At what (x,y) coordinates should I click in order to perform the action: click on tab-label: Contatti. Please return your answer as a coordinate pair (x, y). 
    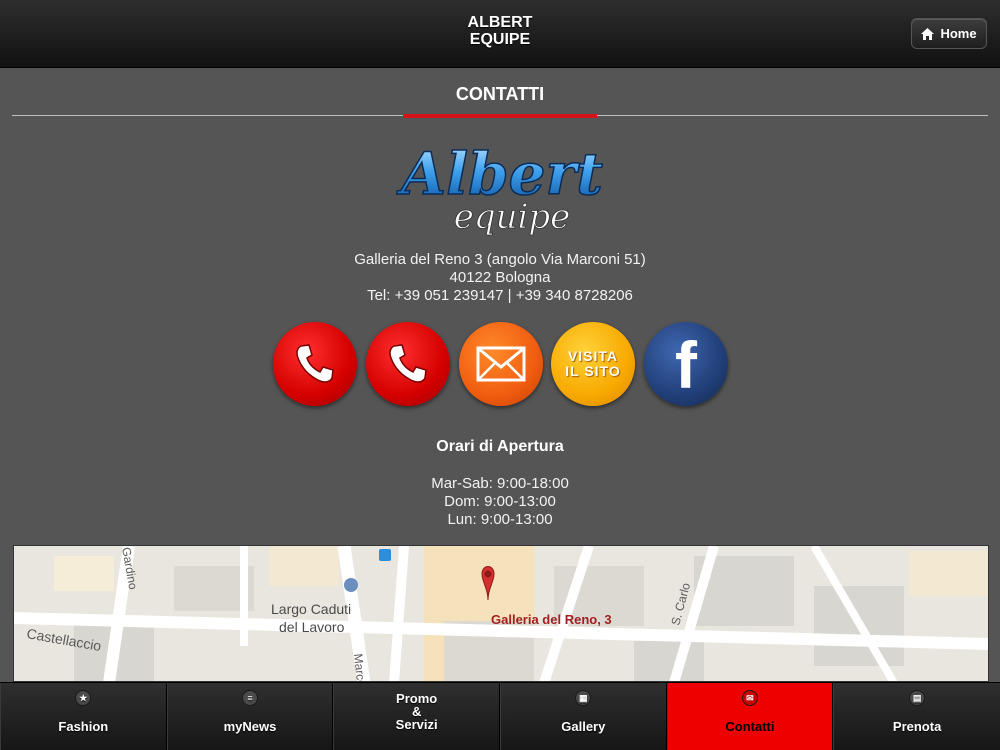
    Looking at the image, I should click on (750, 726).